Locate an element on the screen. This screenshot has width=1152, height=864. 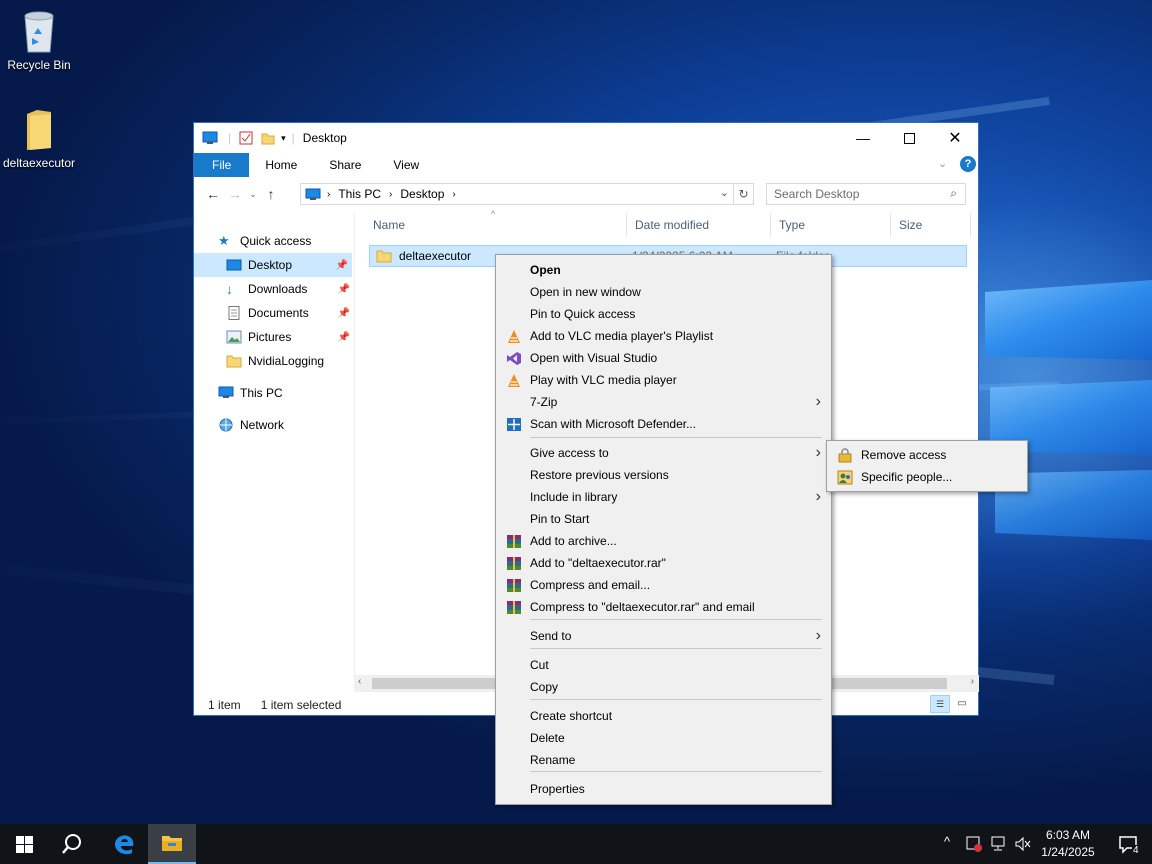
menu-item-label: Send to is located at coordinates (551, 636).